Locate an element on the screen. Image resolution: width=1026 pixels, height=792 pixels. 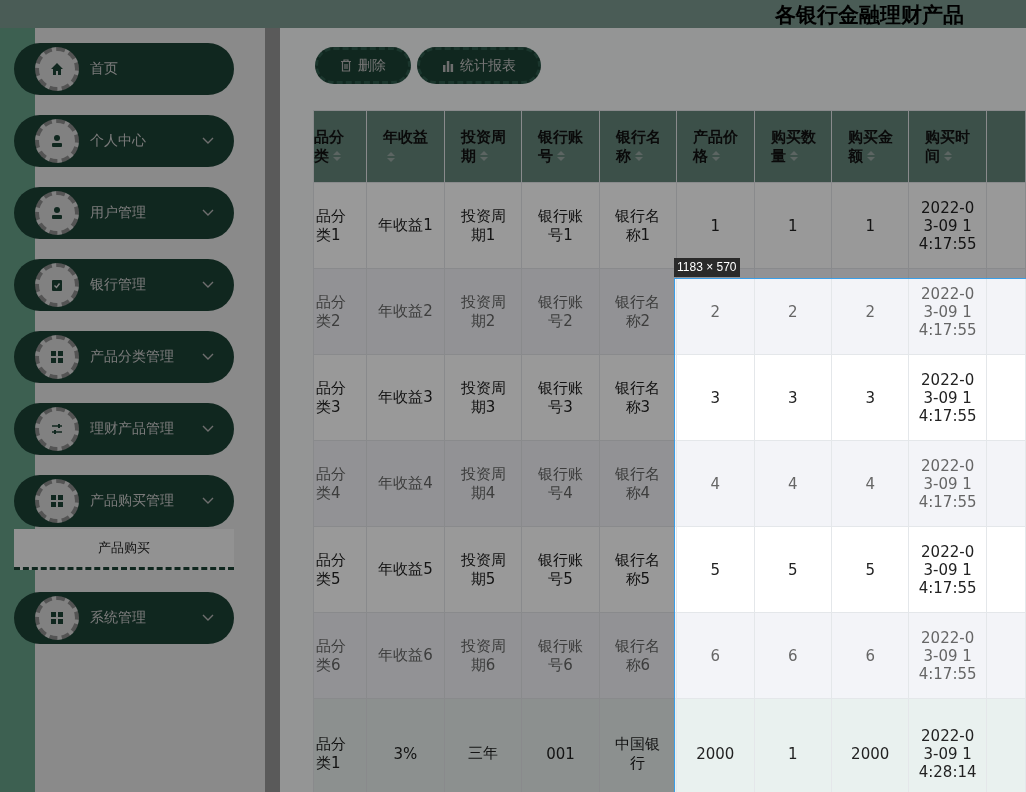
home-icon is located at coordinates (57, 69).